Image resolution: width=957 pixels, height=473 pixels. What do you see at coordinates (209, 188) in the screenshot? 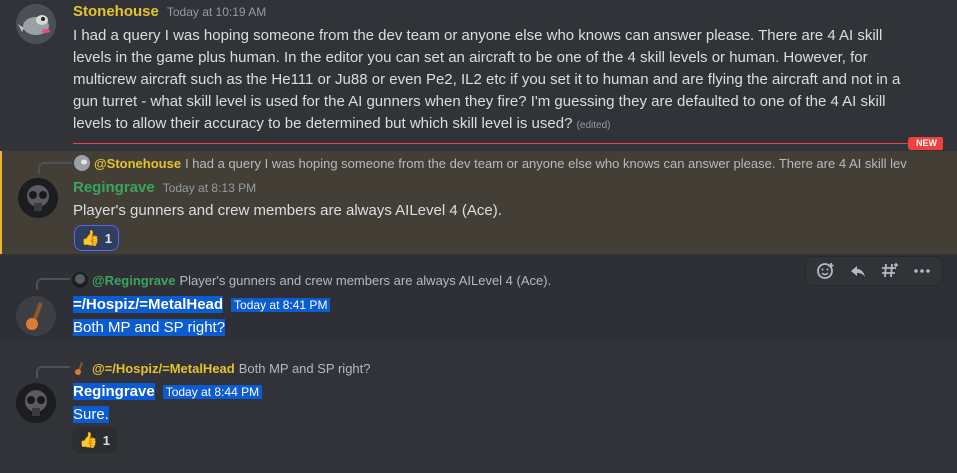
I see `timestamp: Today at 8:13 PM` at bounding box center [209, 188].